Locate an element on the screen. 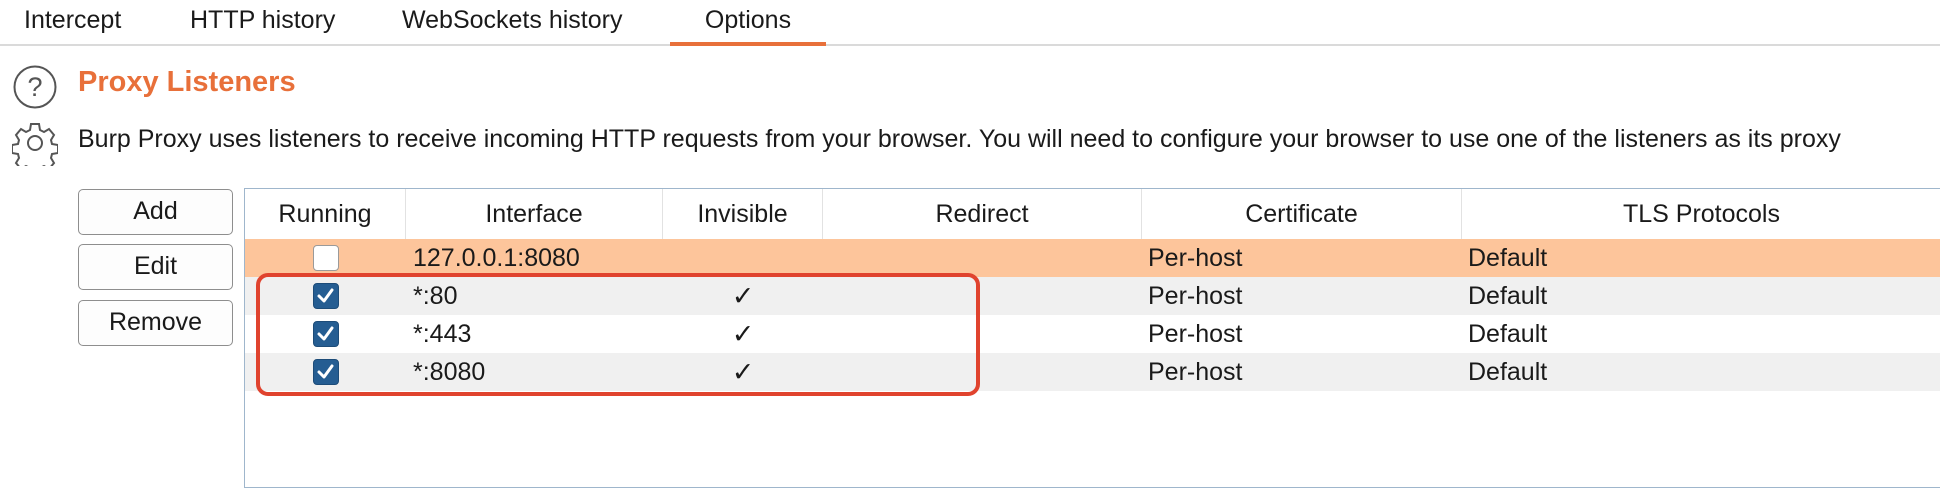 This screenshot has height=492, width=1940. cell-invisible-check-icon is located at coordinates (743, 258).